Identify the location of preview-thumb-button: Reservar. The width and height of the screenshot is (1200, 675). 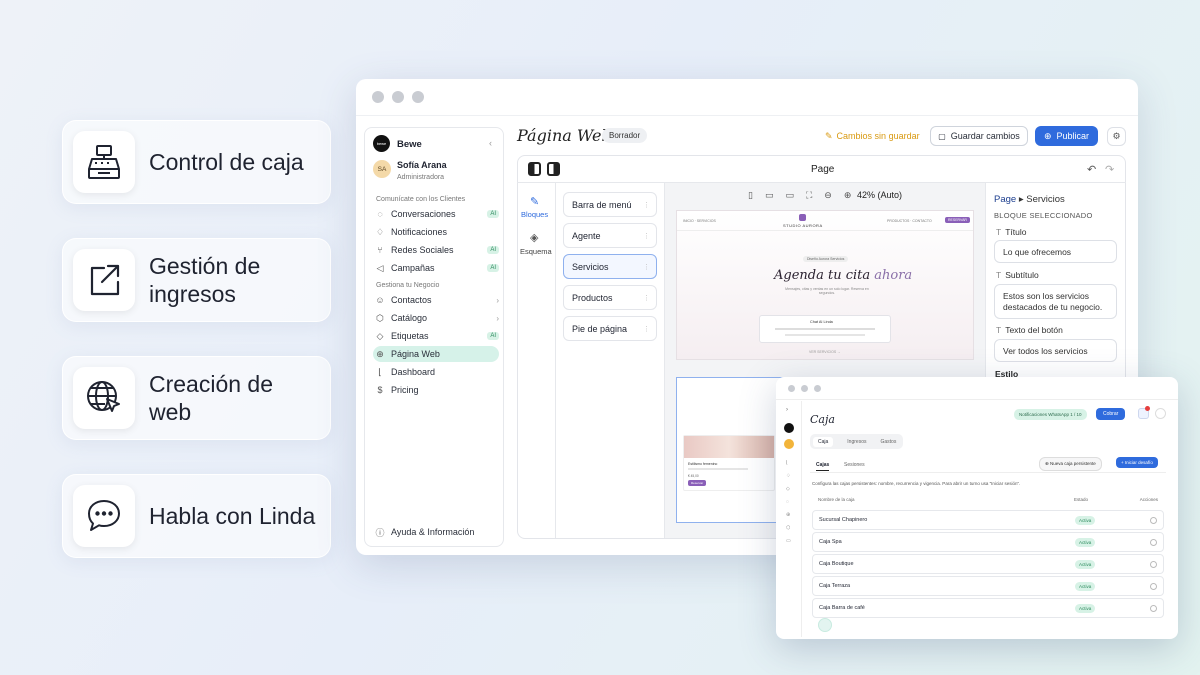
(697, 483).